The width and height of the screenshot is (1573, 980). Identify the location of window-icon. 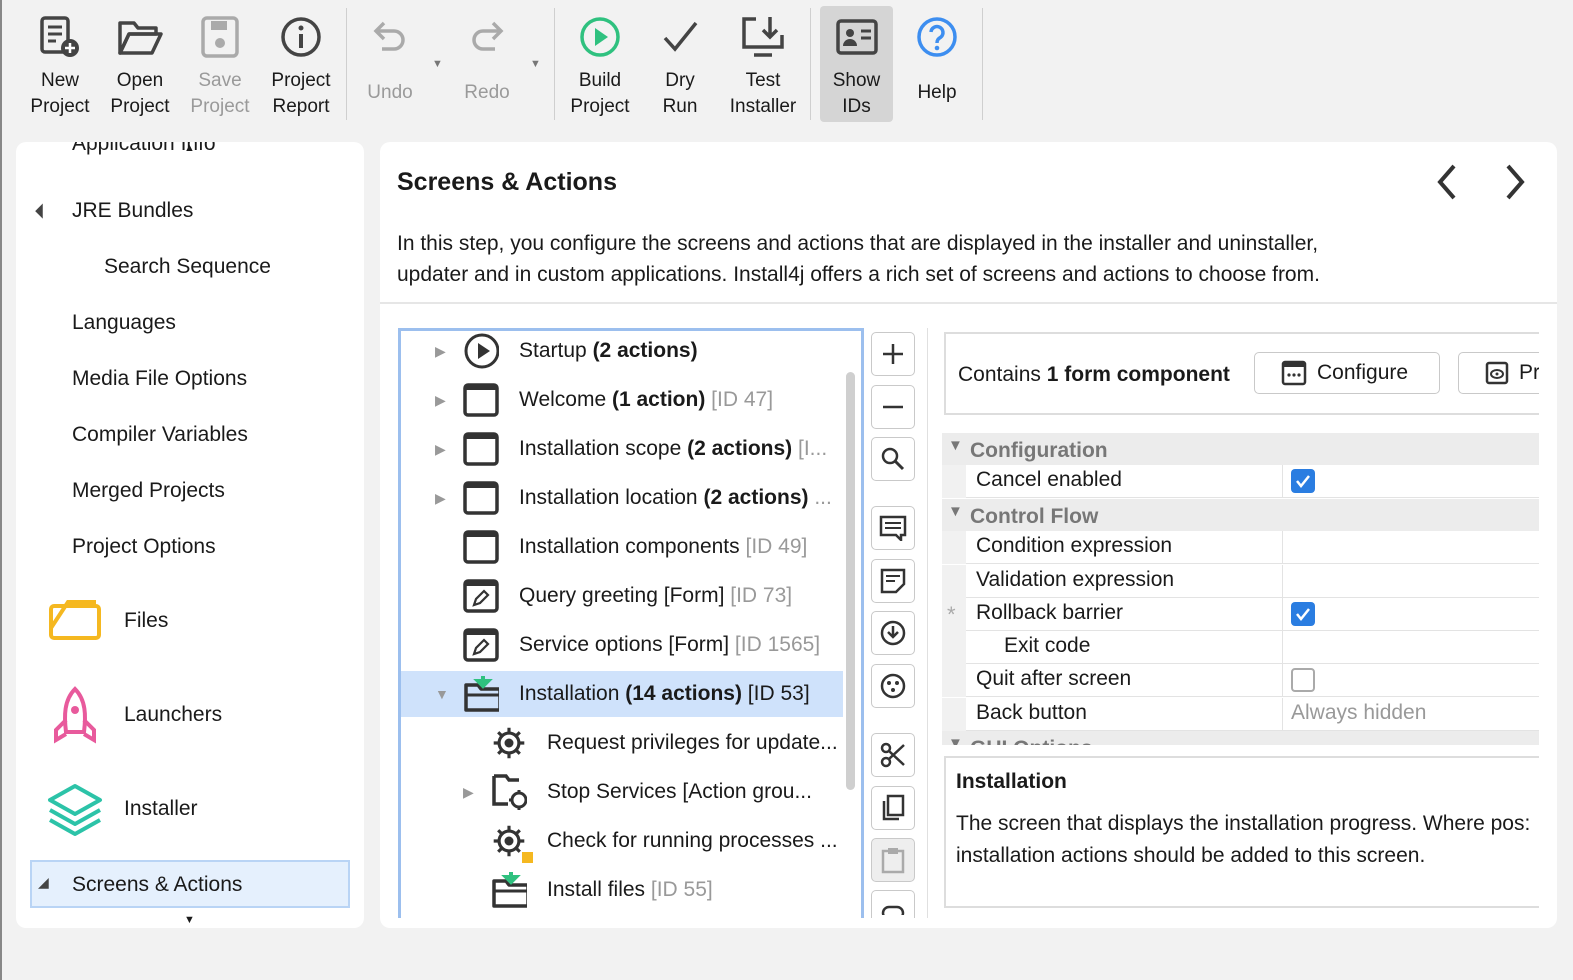
(481, 400).